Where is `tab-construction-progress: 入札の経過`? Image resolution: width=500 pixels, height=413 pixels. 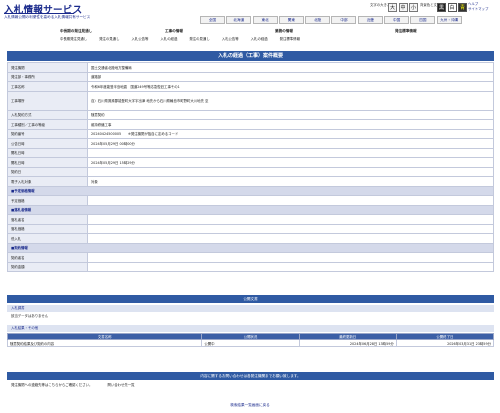 tab-construction-progress: 入札の経過 is located at coordinates (168, 38).